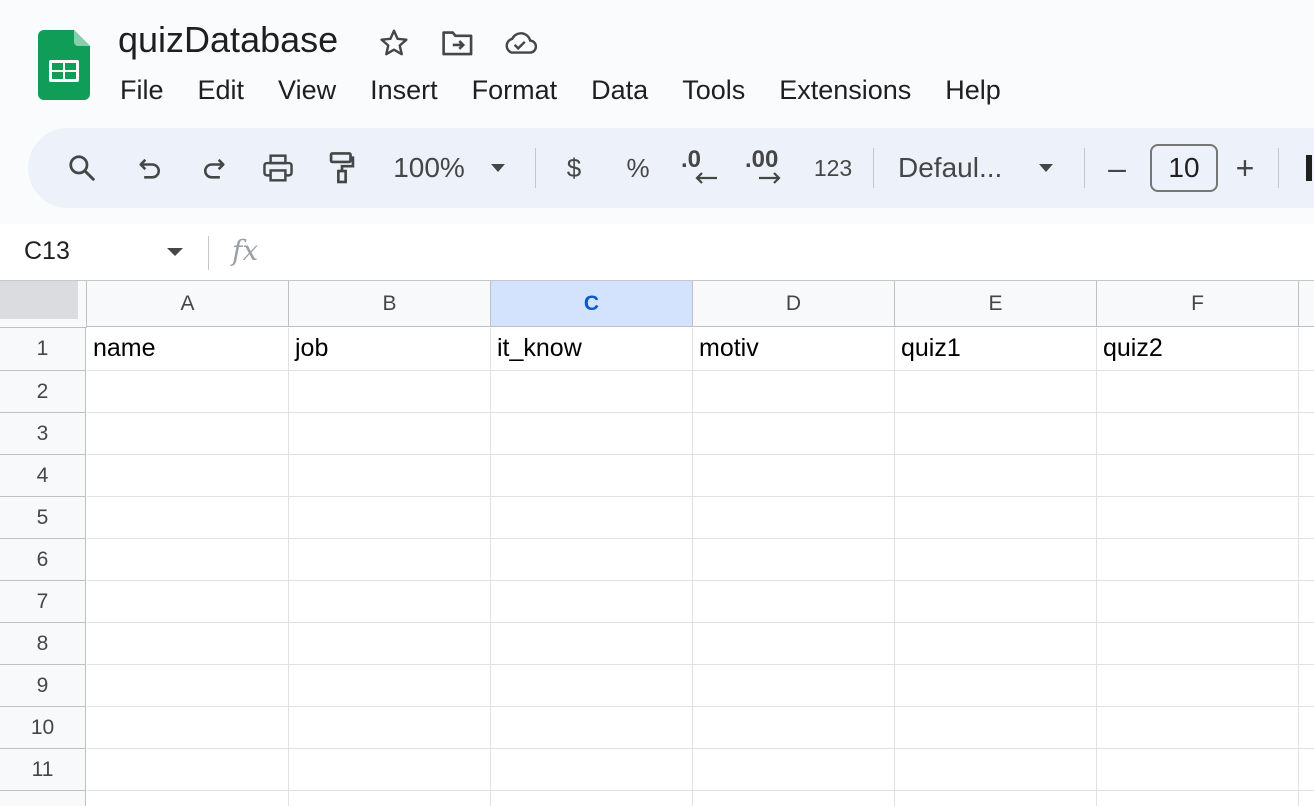  Describe the element at coordinates (498, 168) in the screenshot. I see `zoom-dropdown-icon` at that location.